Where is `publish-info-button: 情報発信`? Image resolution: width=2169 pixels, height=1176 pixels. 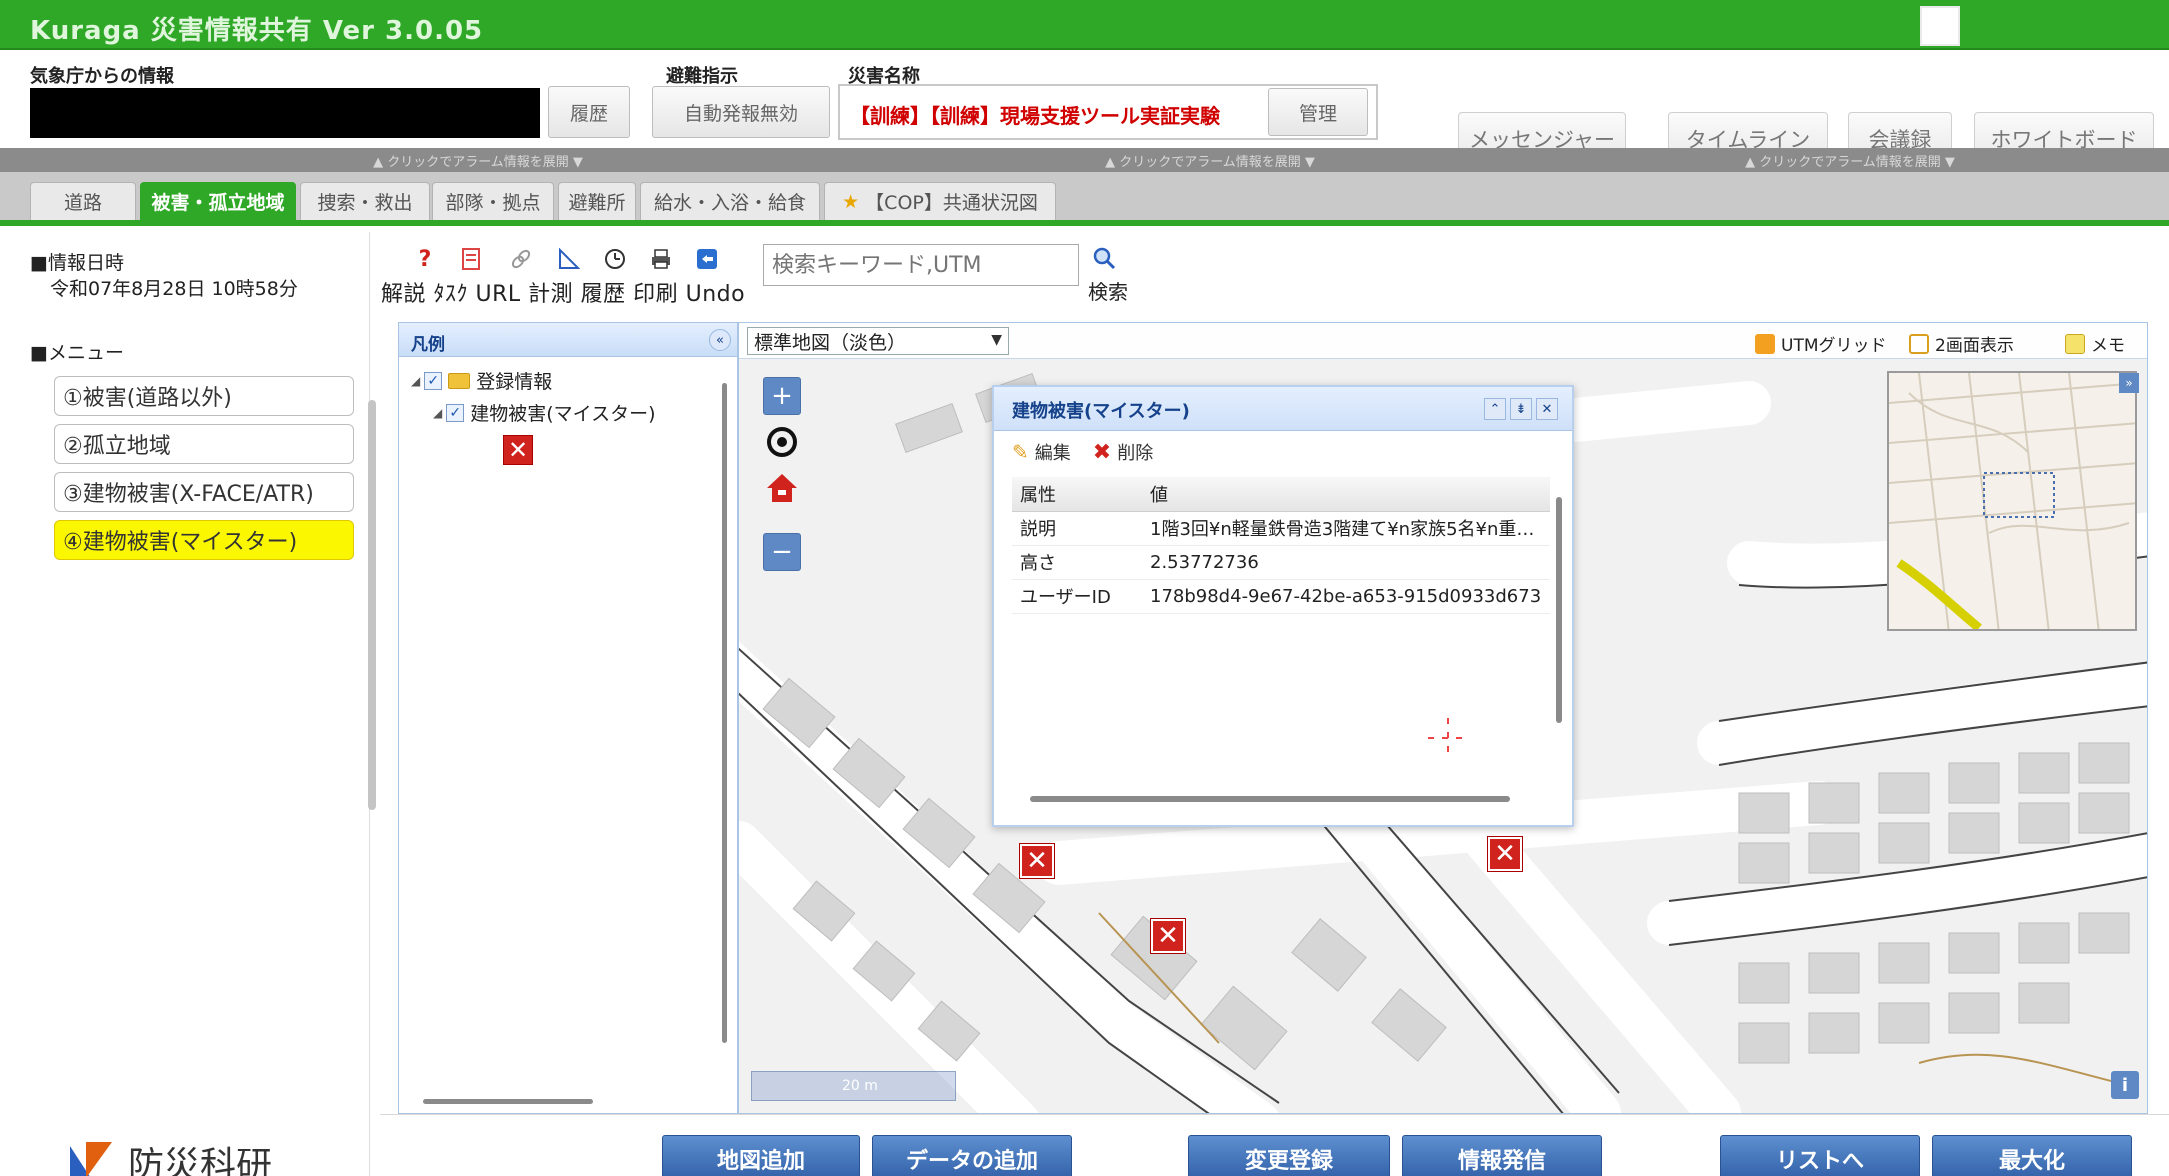 publish-info-button: 情報発信 is located at coordinates (1502, 1155).